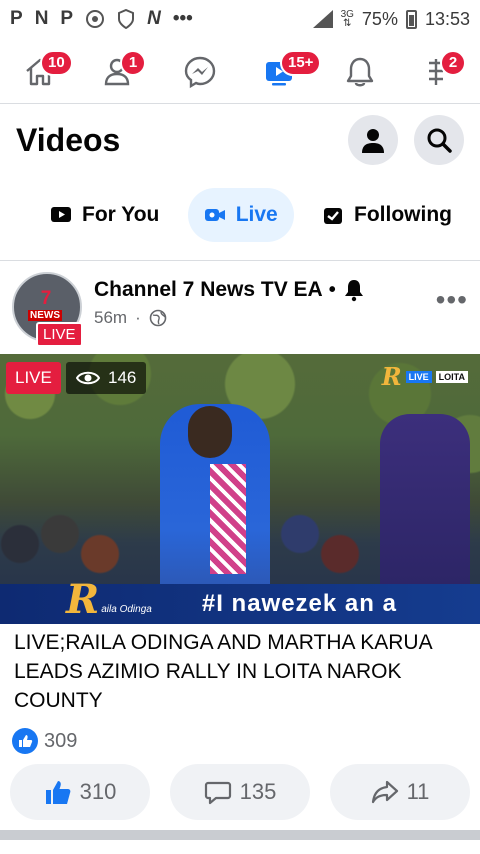 Image resolution: width=480 pixels, height=854 pixels. I want to click on broadcast-watermark: R LIVE LOITA, so click(425, 376).